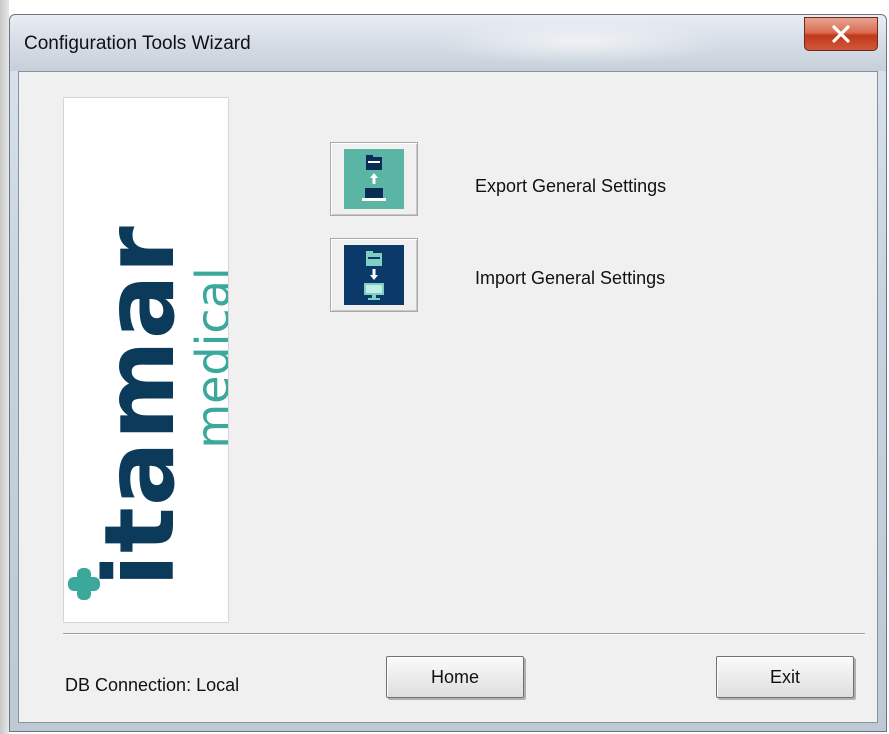 The height and width of the screenshot is (734, 889). Describe the element at coordinates (448, 43) in the screenshot. I see `title-bar: Configuration Tools Wizard` at that location.